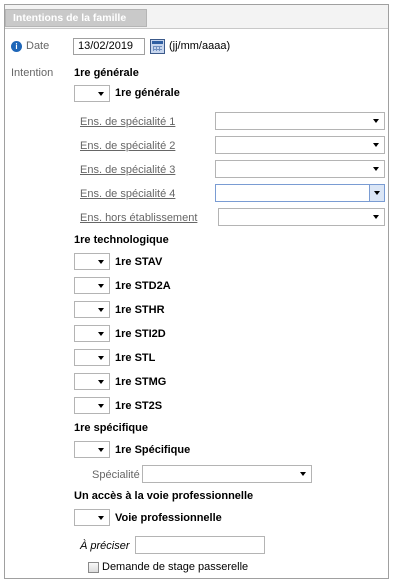 The width and height of the screenshot is (395, 584). Describe the element at coordinates (32, 73) in the screenshot. I see `intention-label: Intention` at that location.